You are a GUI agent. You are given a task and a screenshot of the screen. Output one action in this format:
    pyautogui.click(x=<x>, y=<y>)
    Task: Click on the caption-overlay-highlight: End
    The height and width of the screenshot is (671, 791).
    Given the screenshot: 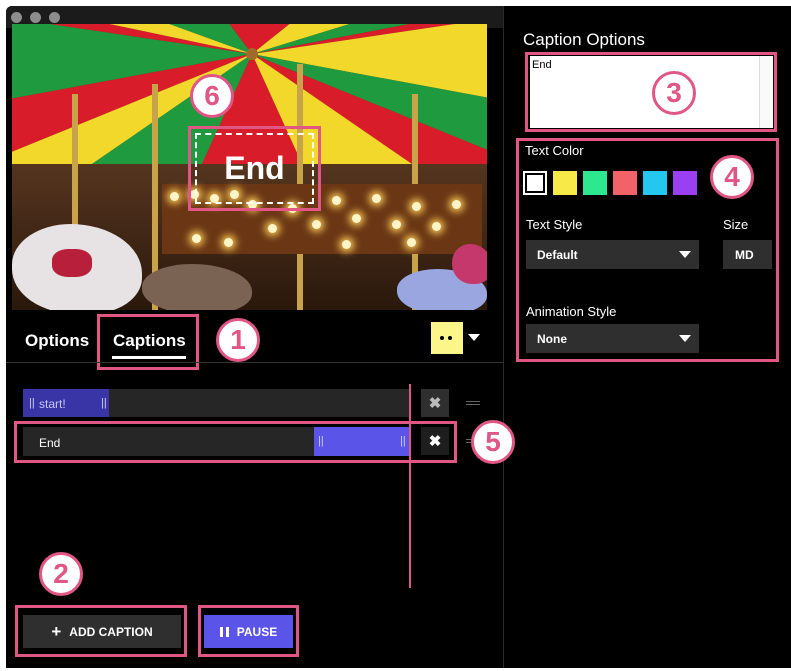 What is the action you would take?
    pyautogui.click(x=254, y=168)
    